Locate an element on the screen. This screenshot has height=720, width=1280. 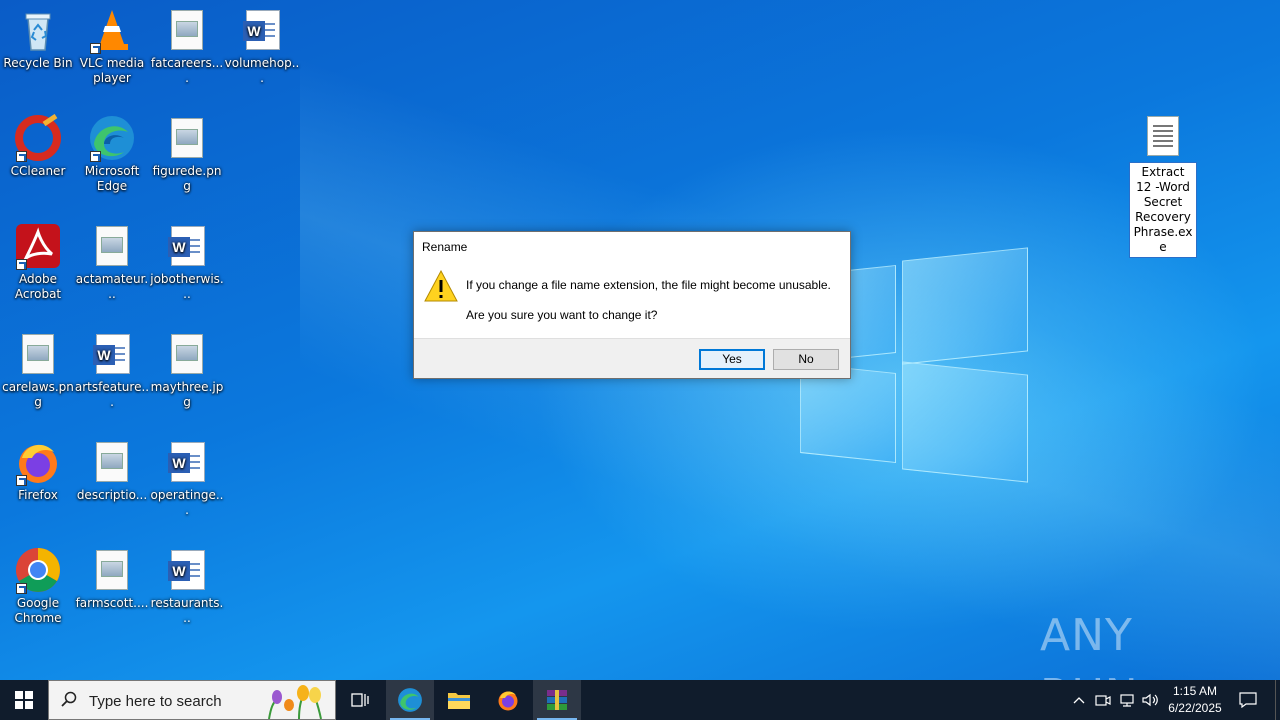
desktop-icon-google-chrome: Google Chrome is located at coordinates (38, 586).